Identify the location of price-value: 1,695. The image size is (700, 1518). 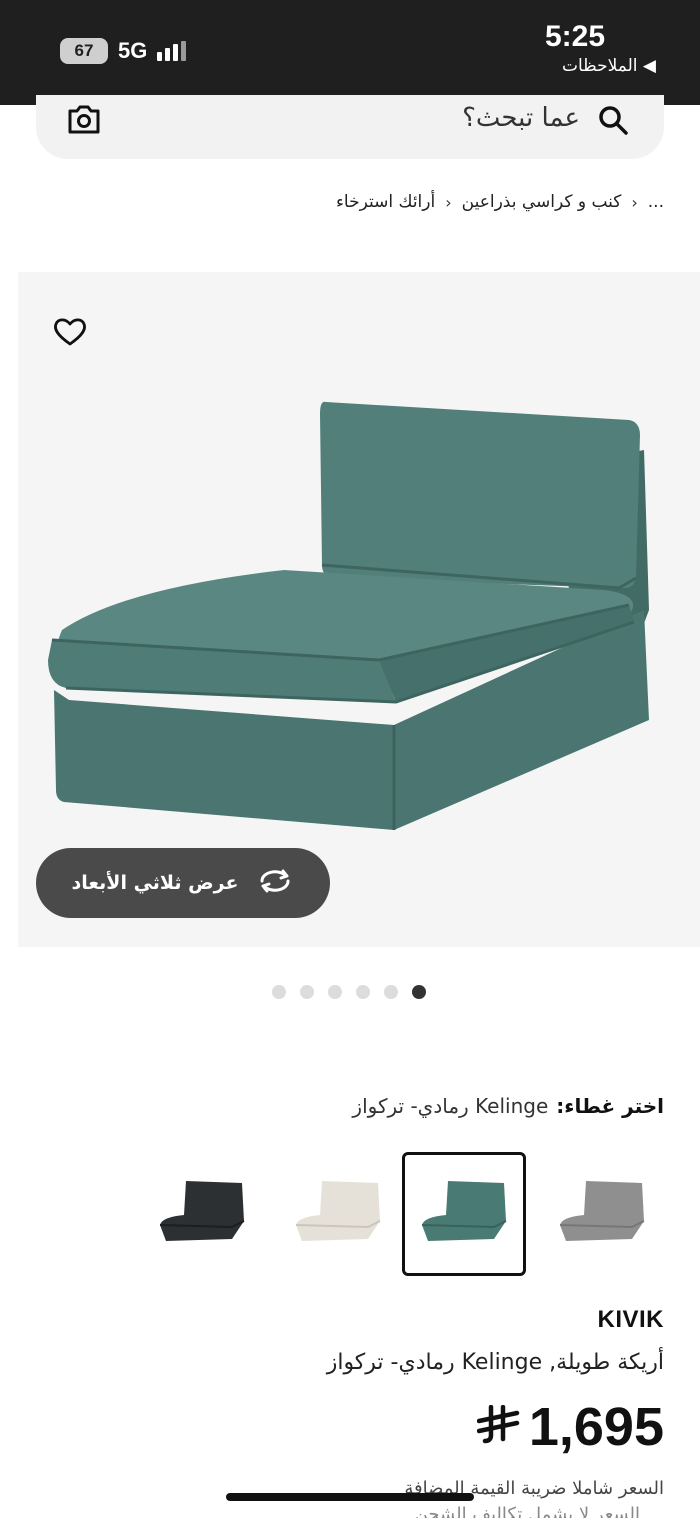
(596, 1427).